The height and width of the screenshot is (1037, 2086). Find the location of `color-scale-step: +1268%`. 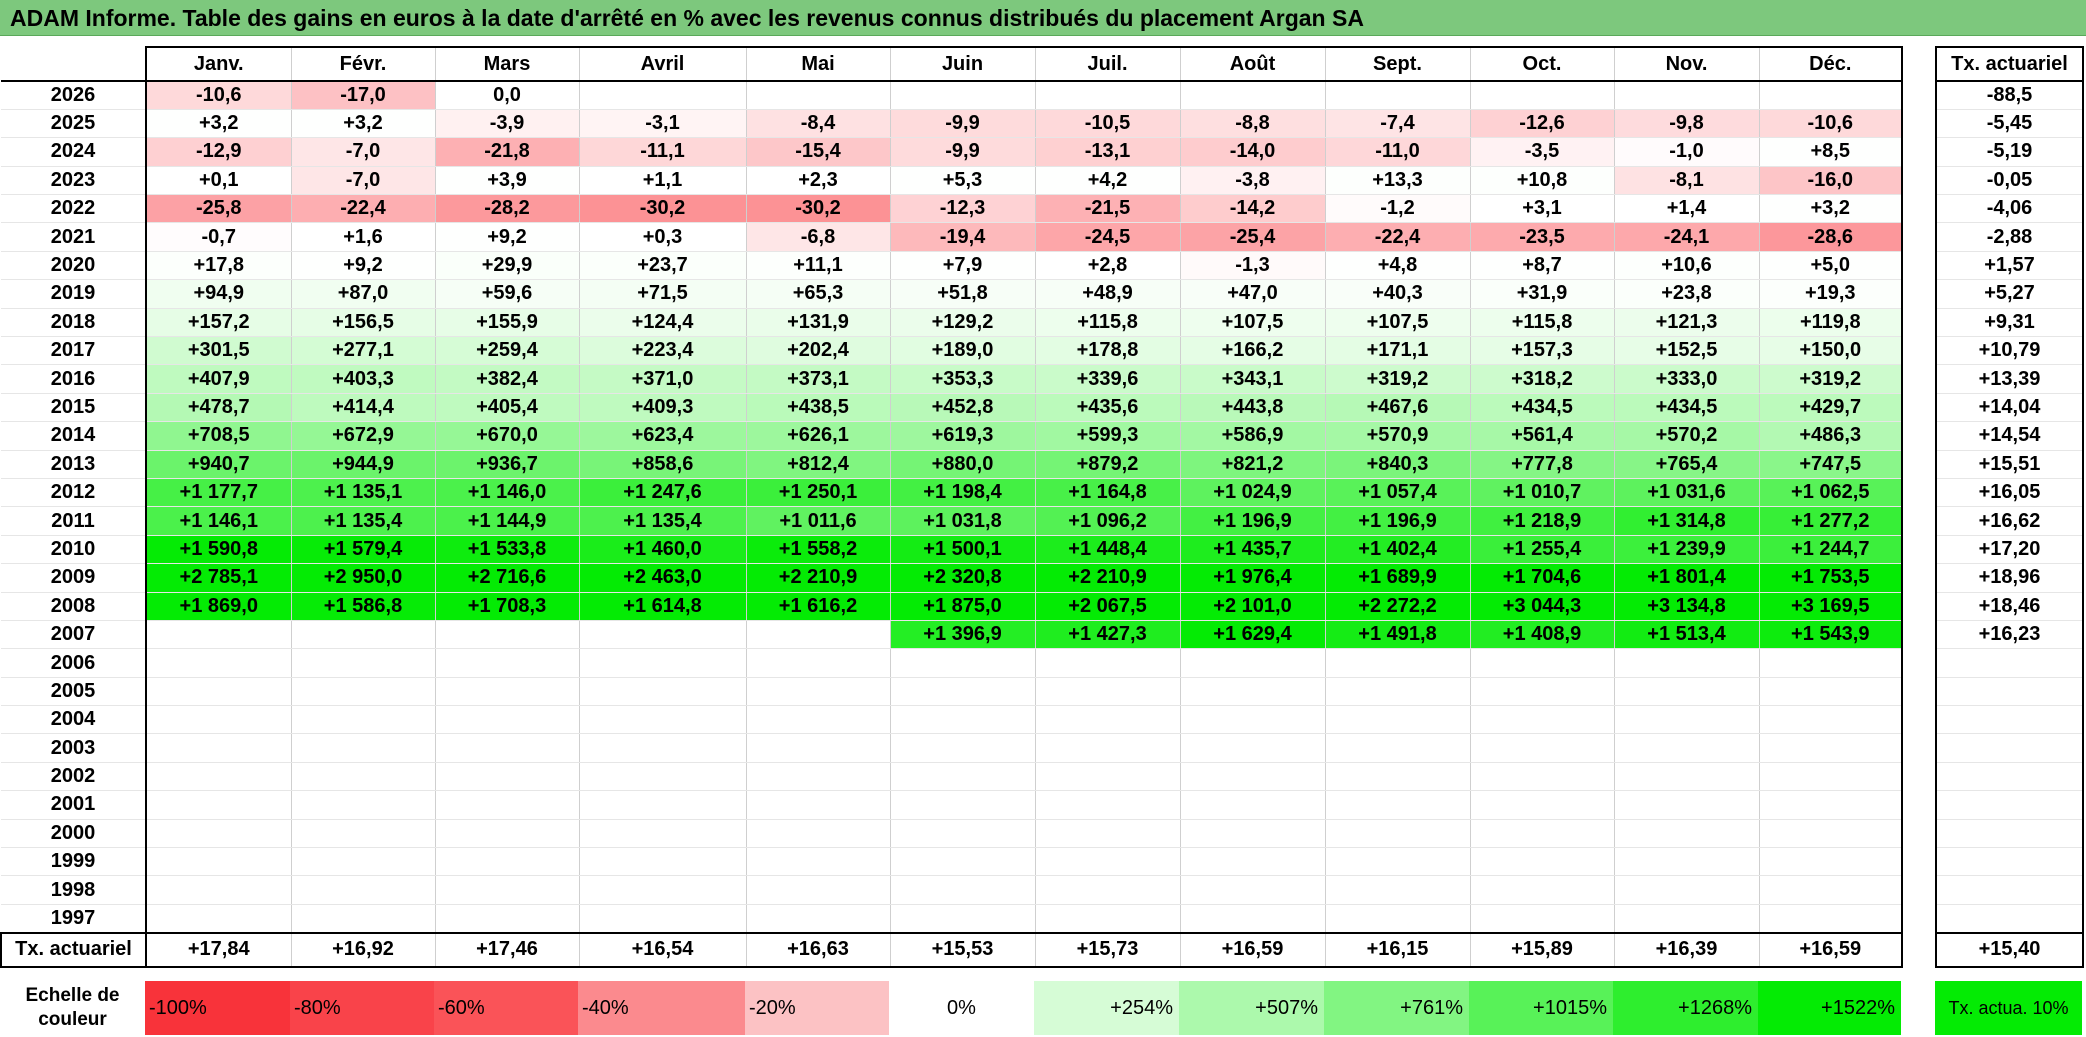

color-scale-step: +1268% is located at coordinates (1685, 1008).